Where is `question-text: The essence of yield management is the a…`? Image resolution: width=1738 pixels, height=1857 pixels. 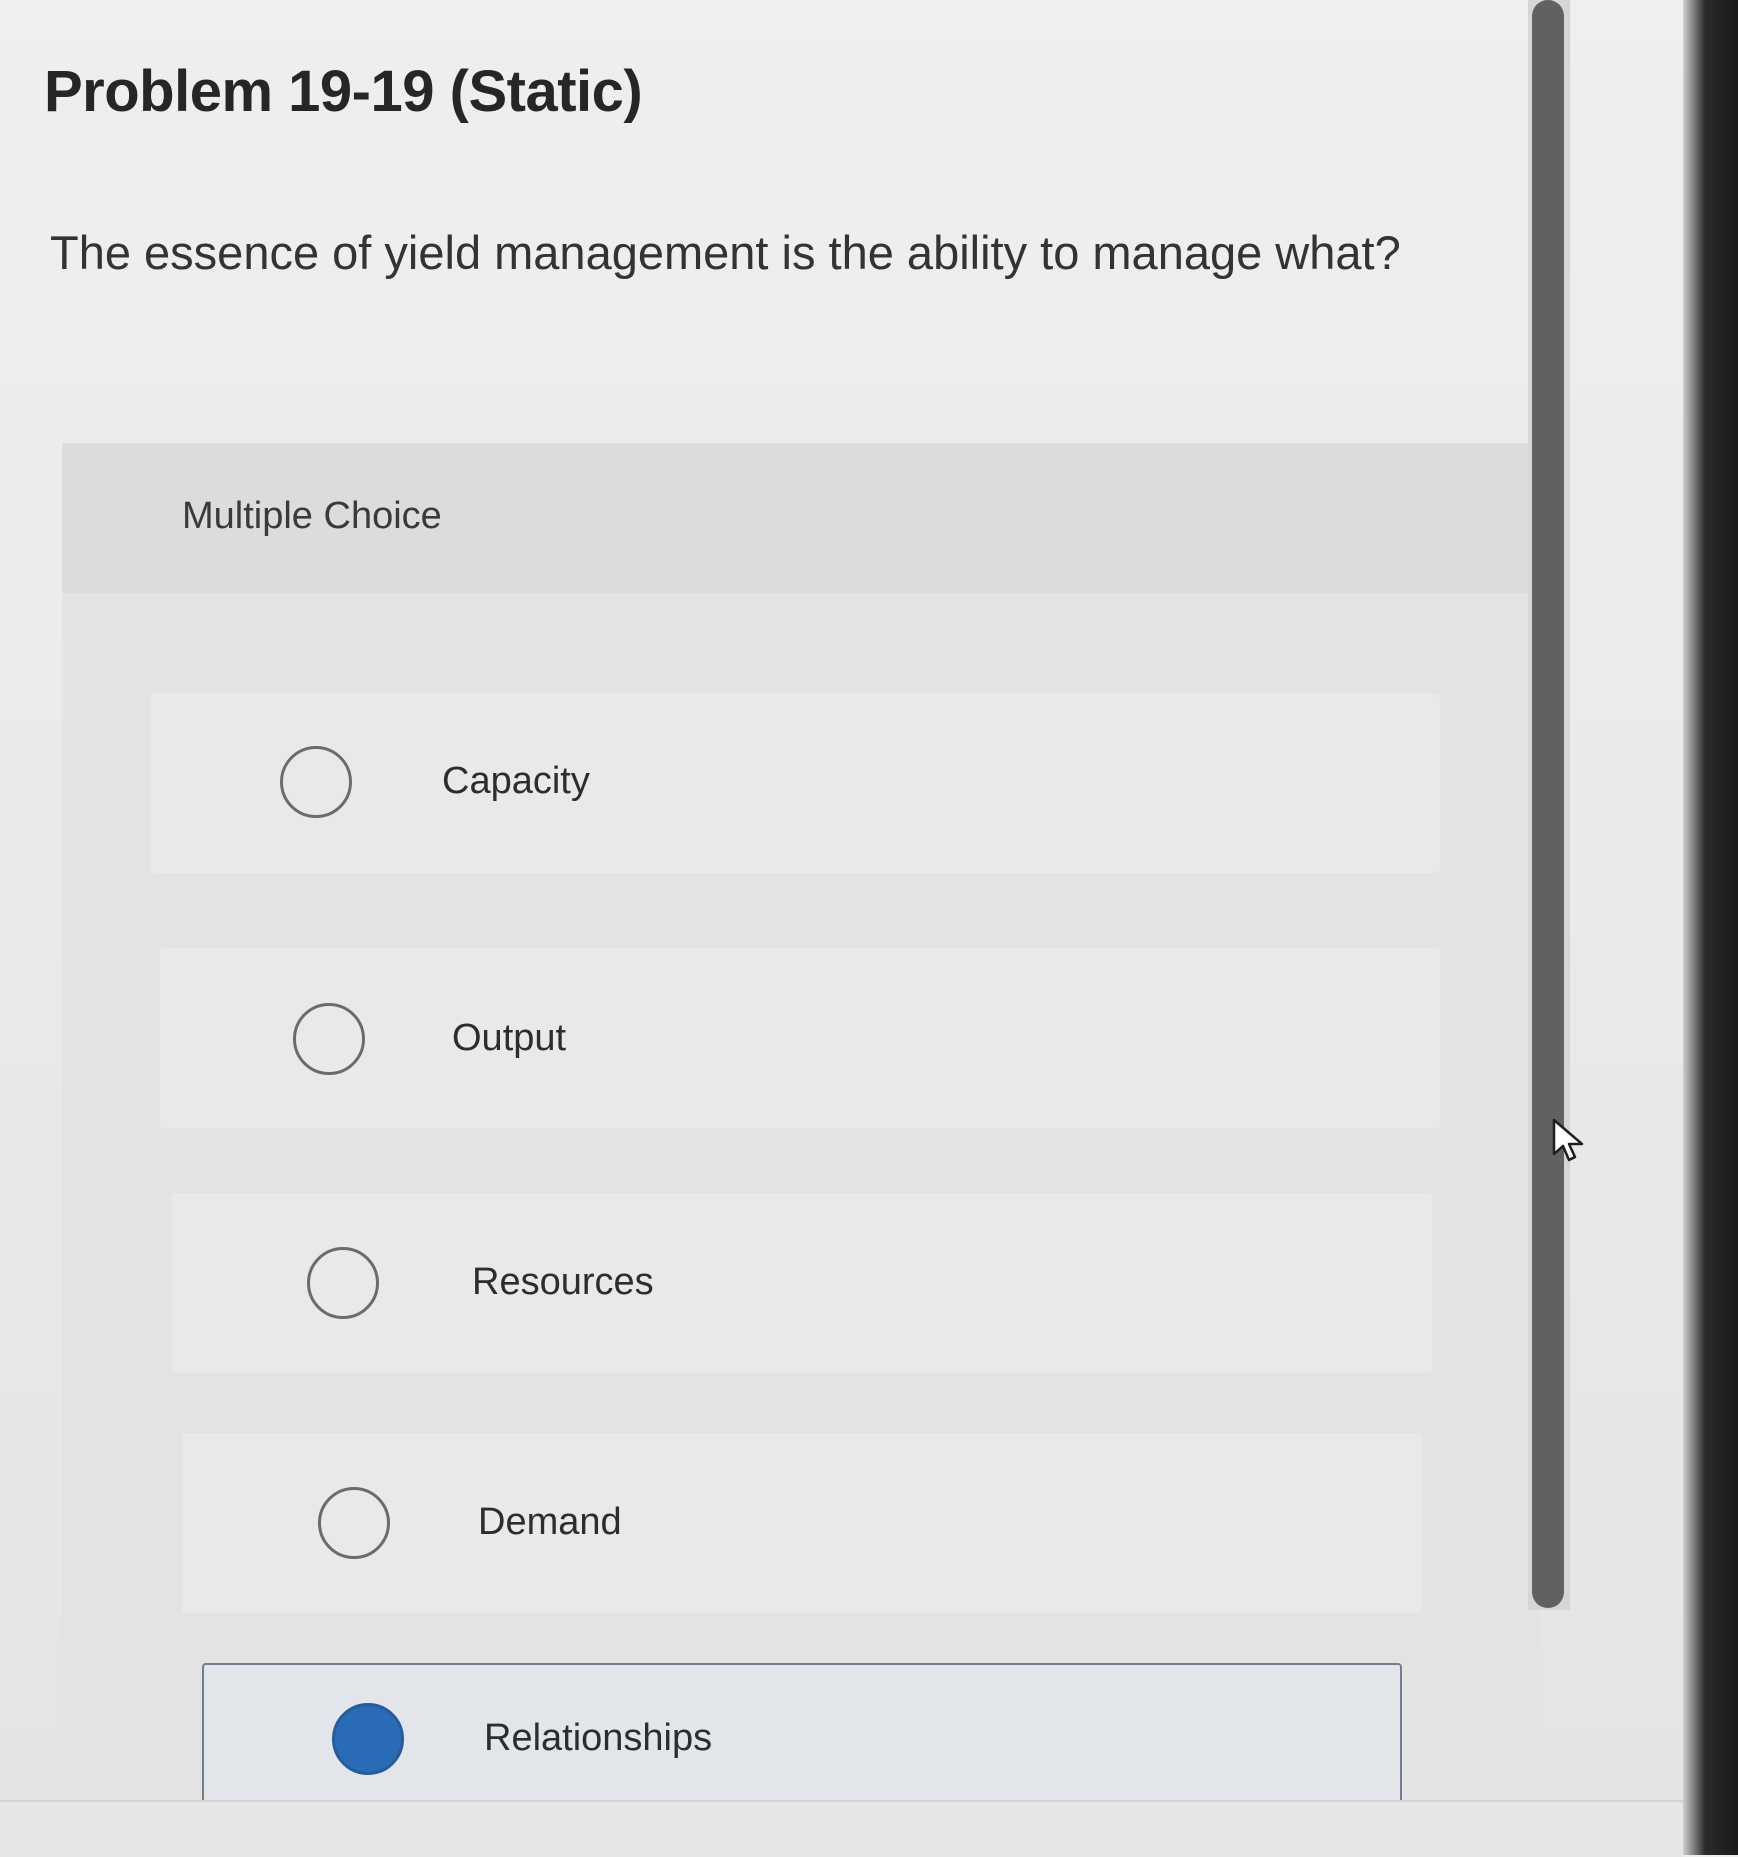
question-text: The essence of yield management is the a… is located at coordinates (725, 252).